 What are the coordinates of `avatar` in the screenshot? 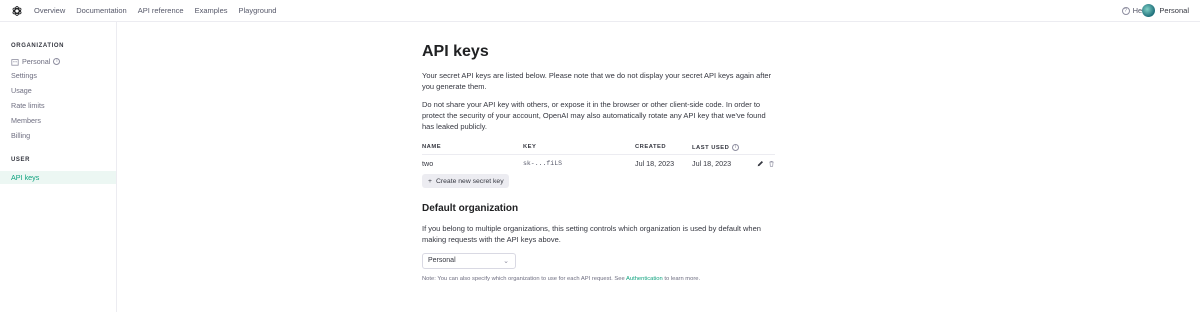 It's located at (1149, 10).